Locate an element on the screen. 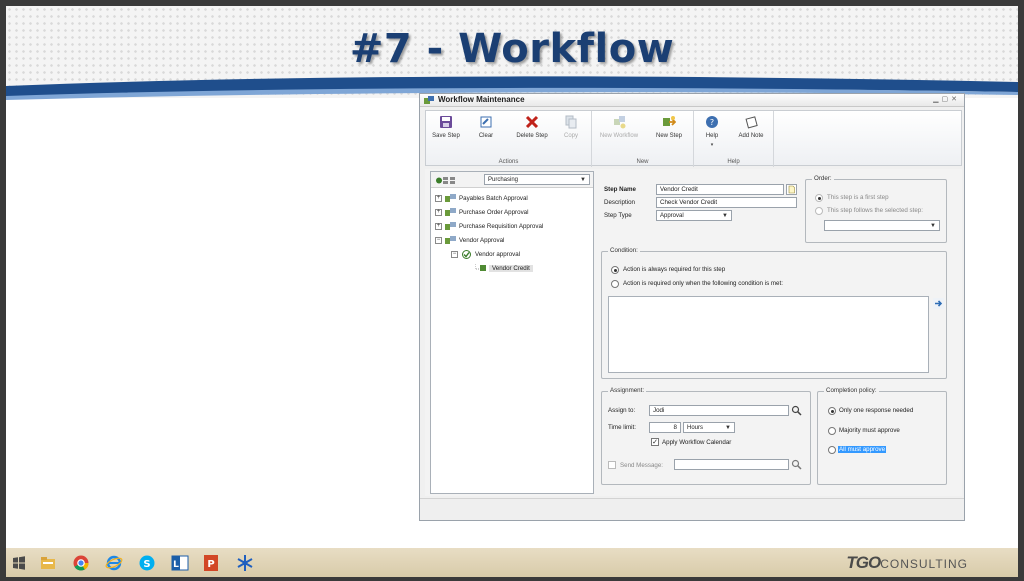 This screenshot has width=1024, height=581. file-explorer-icon is located at coordinates (48, 563).